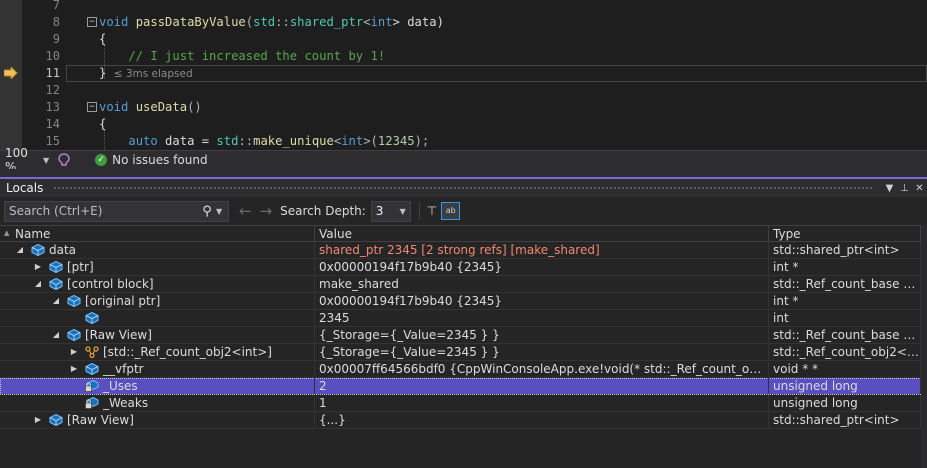 This screenshot has height=468, width=927. What do you see at coordinates (110, 284) in the screenshot?
I see `variable-name: [control block]` at bounding box center [110, 284].